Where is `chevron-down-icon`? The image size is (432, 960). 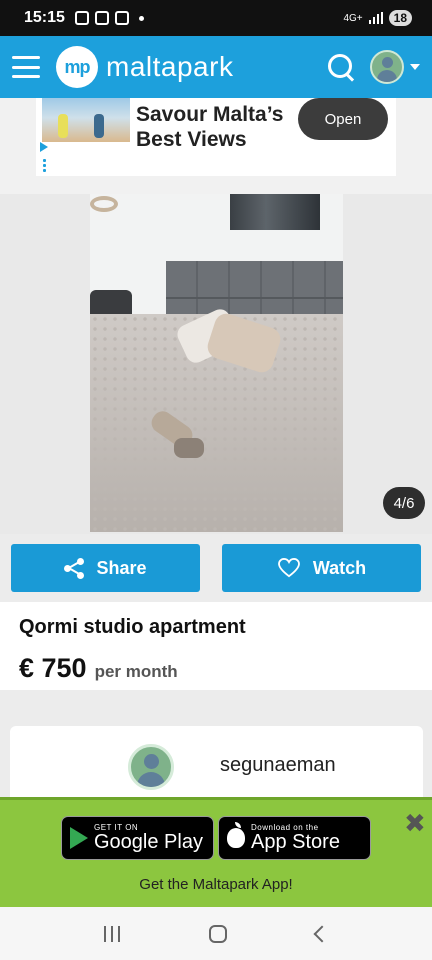
chevron-down-icon is located at coordinates (415, 67).